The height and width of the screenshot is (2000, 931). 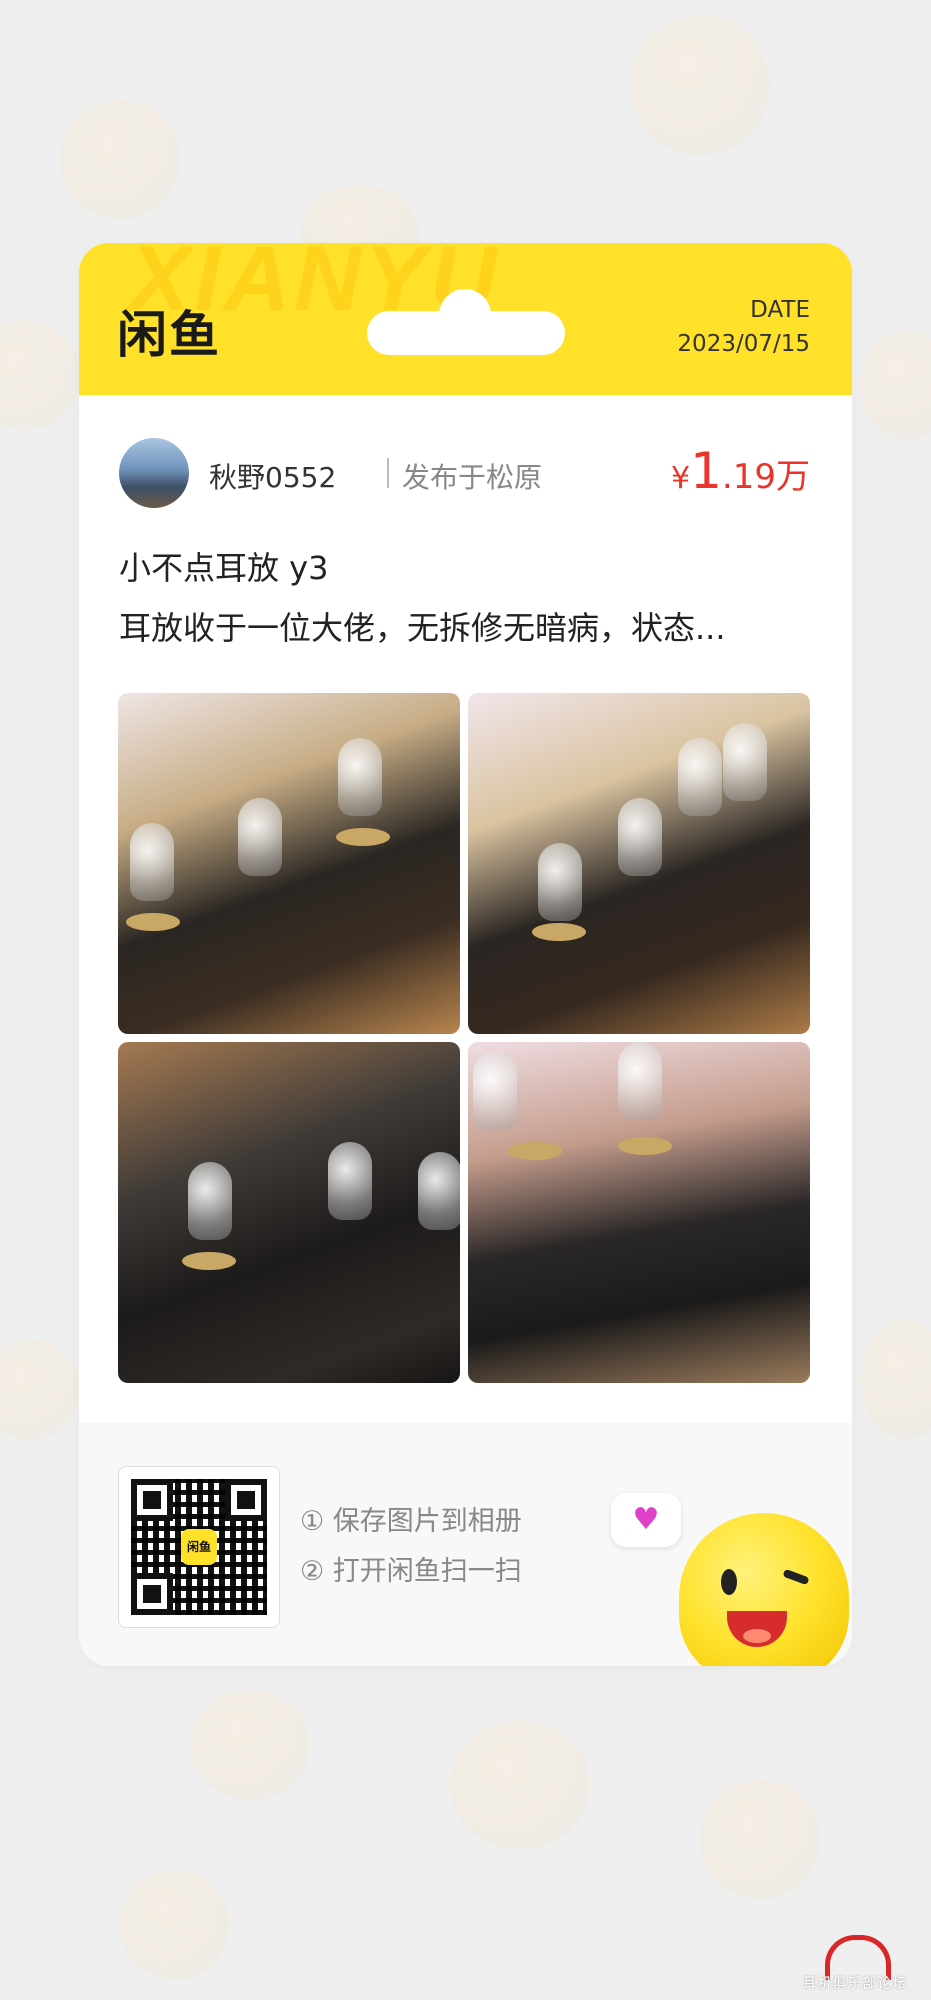 I want to click on seller-row: 秋野0552 发布于松原 ¥1.19万, so click(x=464, y=474).